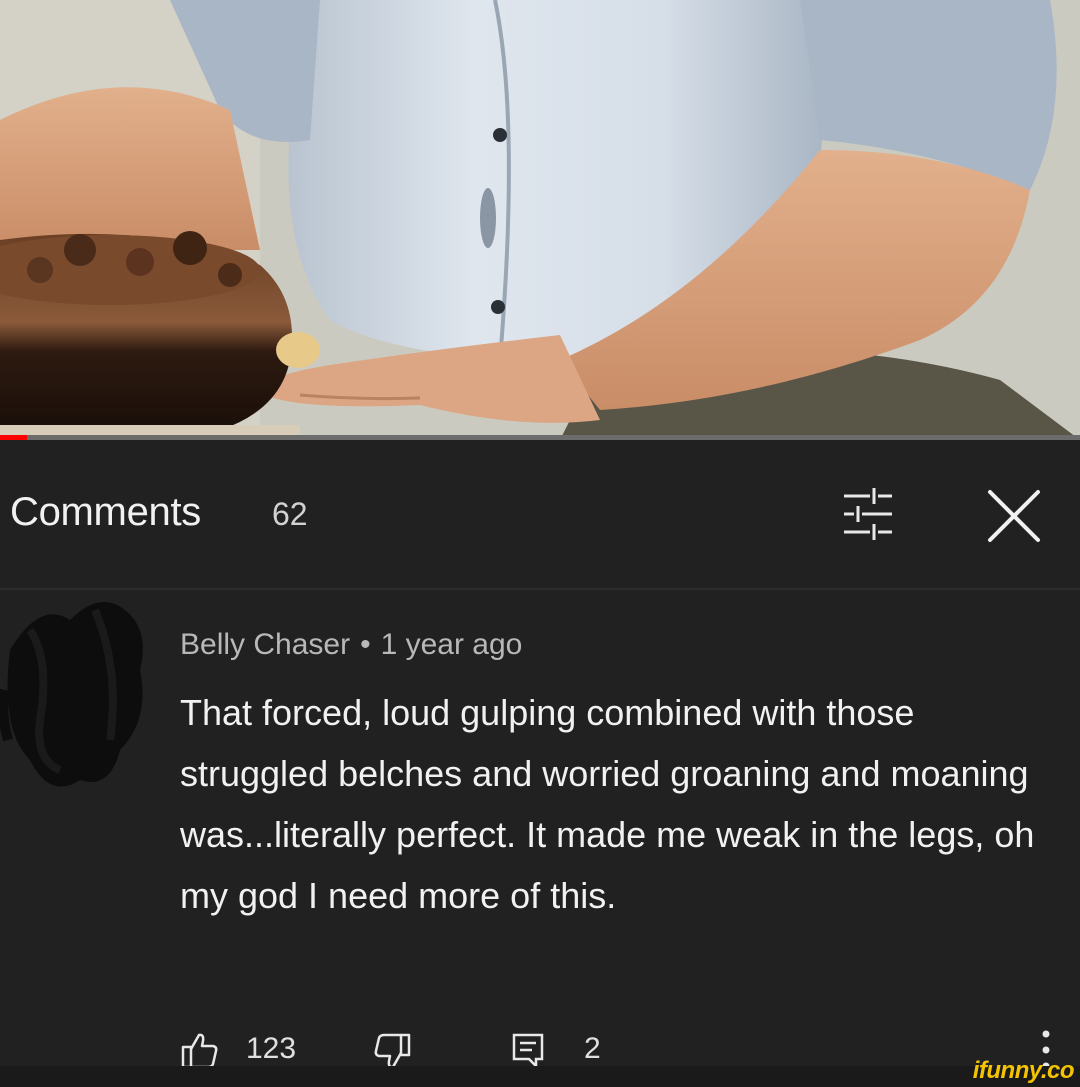 The height and width of the screenshot is (1087, 1080). What do you see at coordinates (105, 512) in the screenshot?
I see `comments-title: Comments` at bounding box center [105, 512].